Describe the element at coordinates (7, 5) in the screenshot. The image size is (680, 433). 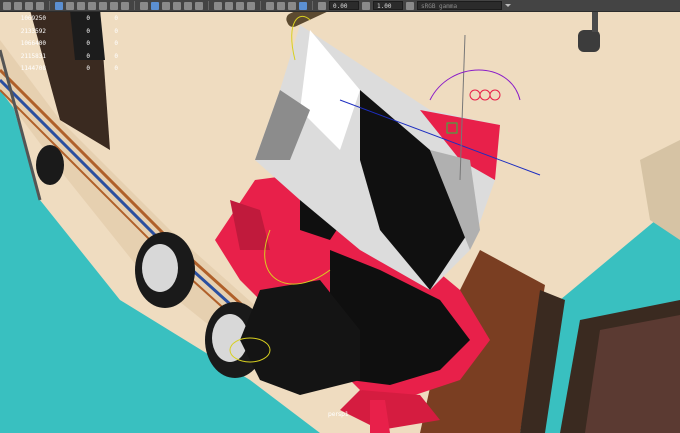
I see `select-camera-icon` at that location.